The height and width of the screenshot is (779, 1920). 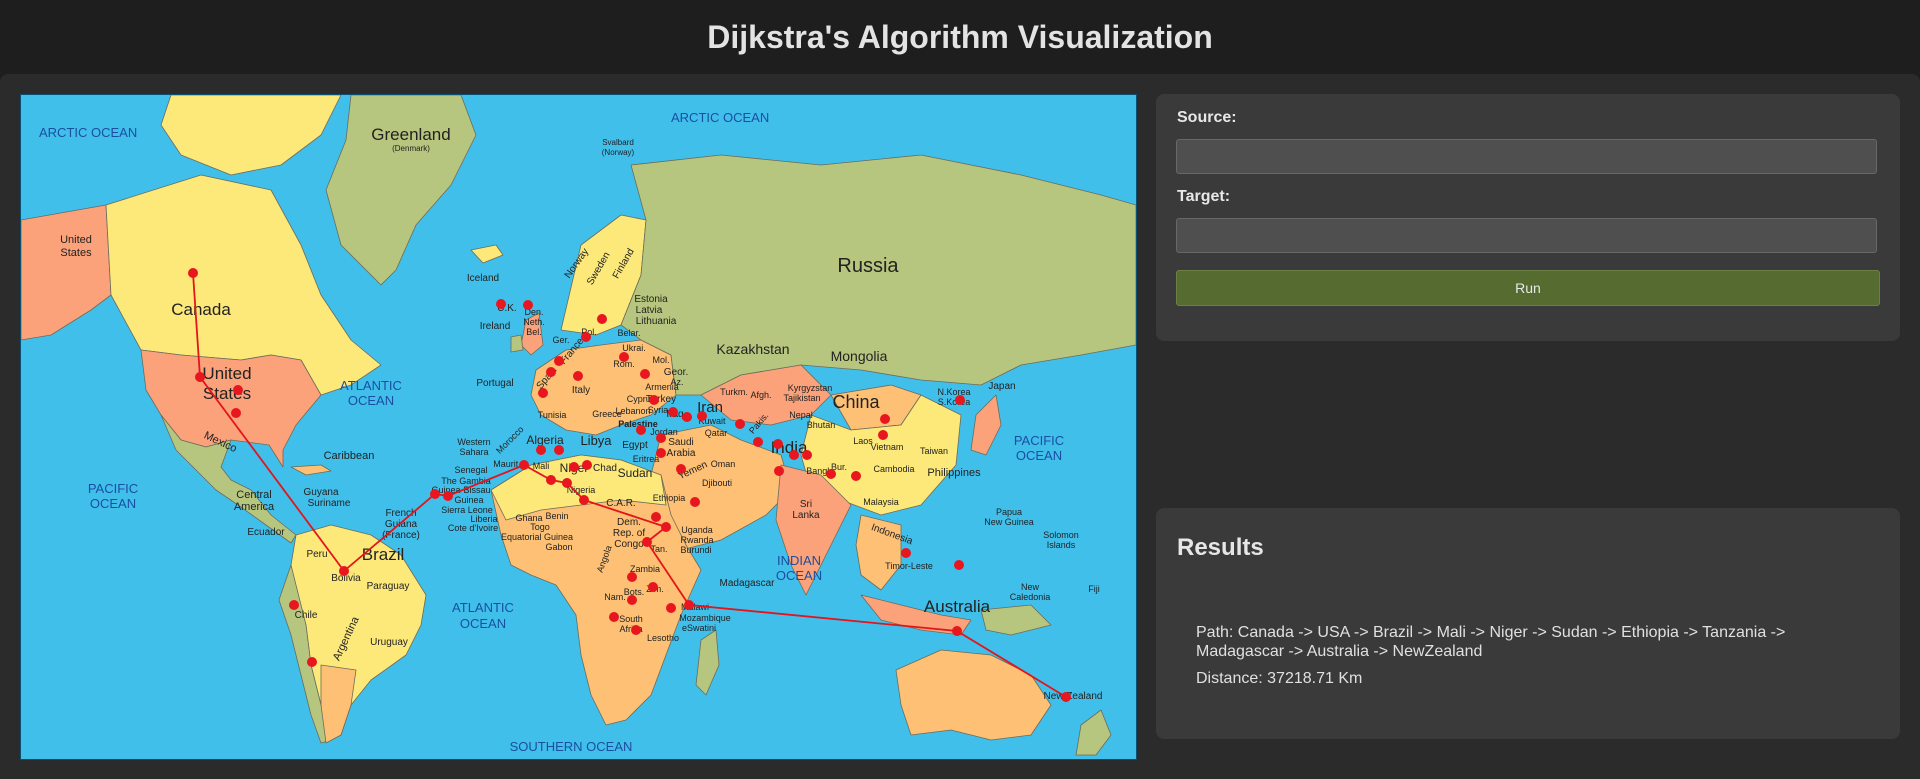 What do you see at coordinates (605, 468) in the screenshot?
I see `country-label: Chad` at bounding box center [605, 468].